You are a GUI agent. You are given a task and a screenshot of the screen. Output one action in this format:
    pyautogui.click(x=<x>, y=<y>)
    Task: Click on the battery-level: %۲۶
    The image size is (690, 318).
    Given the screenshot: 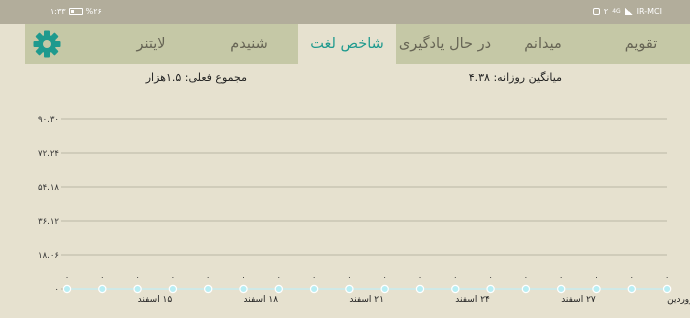 What is the action you would take?
    pyautogui.click(x=93, y=11)
    